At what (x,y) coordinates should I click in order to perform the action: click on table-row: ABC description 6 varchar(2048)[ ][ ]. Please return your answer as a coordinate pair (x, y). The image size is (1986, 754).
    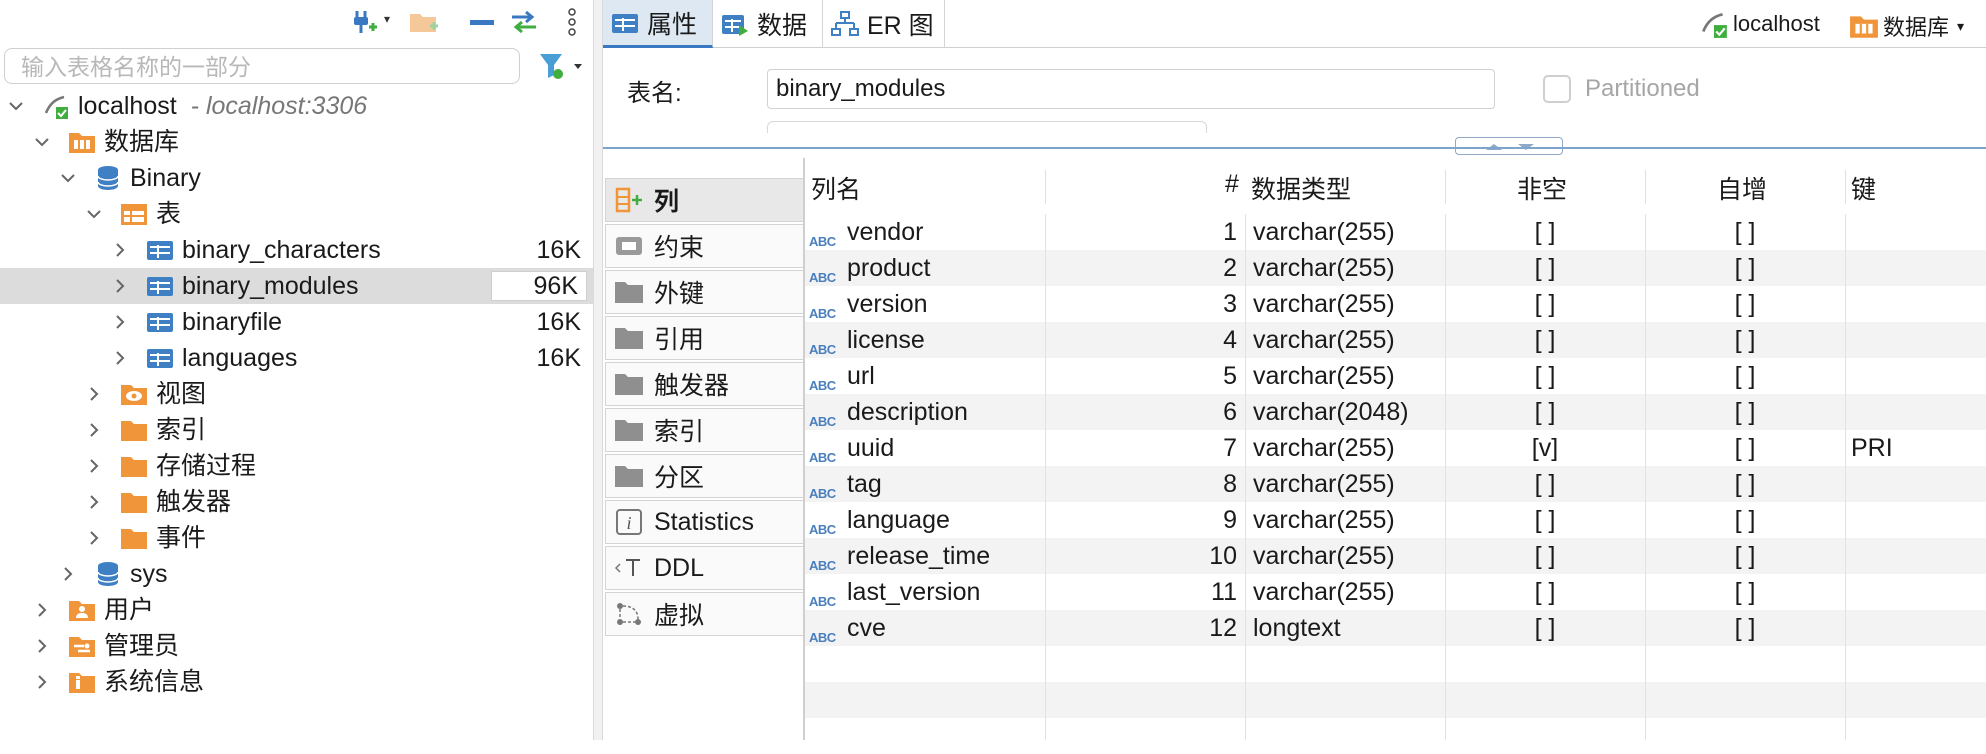
    Looking at the image, I should click on (1395, 412).